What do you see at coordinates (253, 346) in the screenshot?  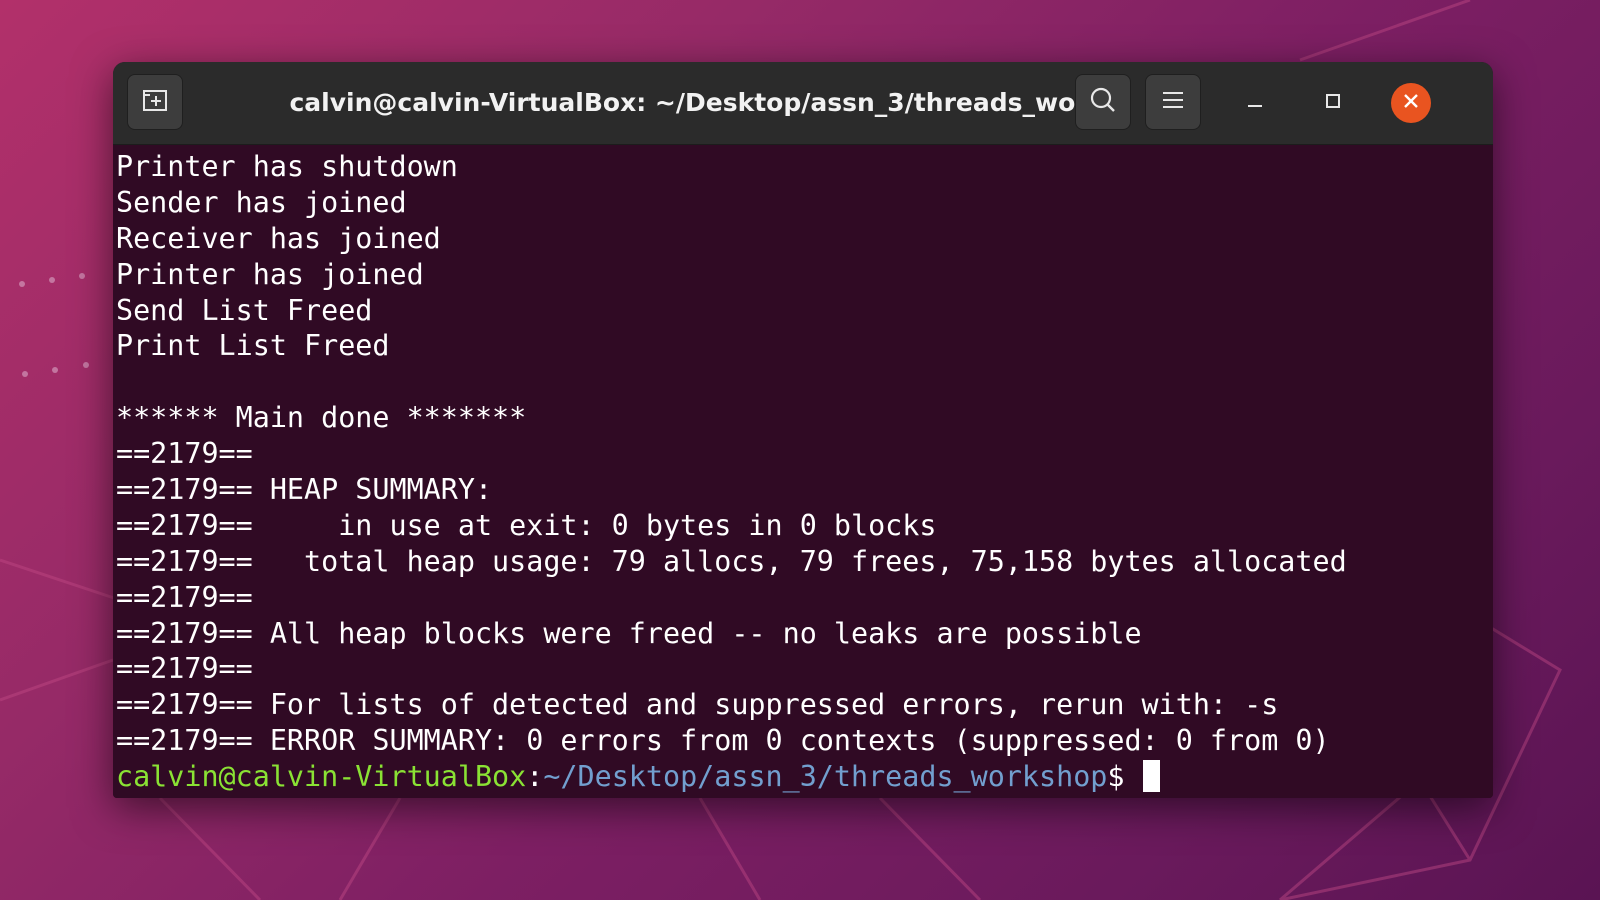 I see `output-line: Print List Freed` at bounding box center [253, 346].